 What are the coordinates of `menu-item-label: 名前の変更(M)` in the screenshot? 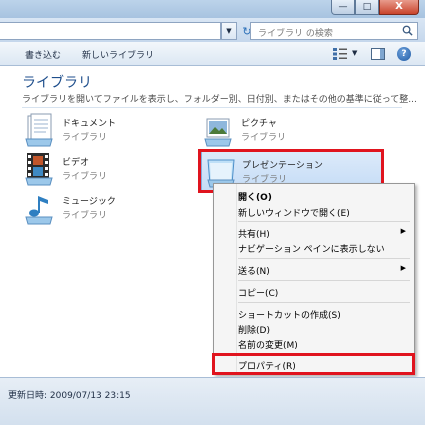 It's located at (268, 346).